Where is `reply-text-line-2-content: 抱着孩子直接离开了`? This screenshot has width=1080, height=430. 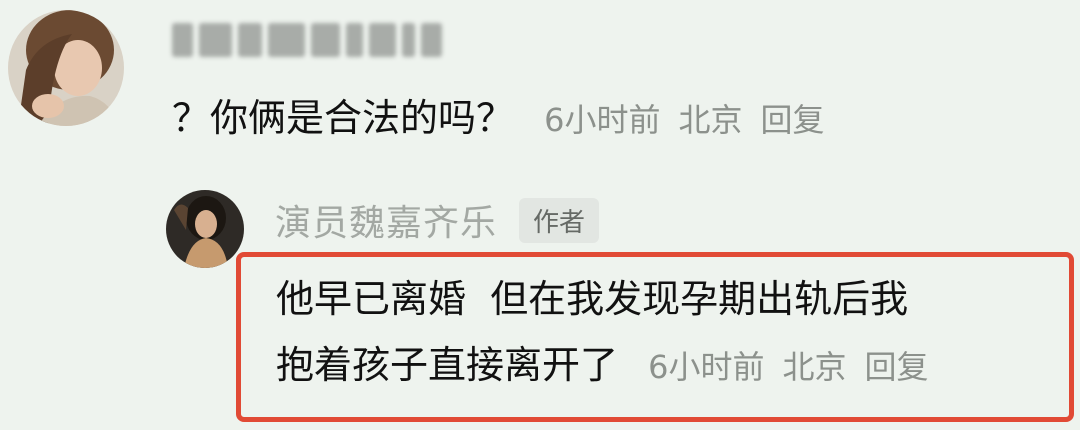 reply-text-line-2-content: 抱着孩子直接离开了 is located at coordinates (447, 365).